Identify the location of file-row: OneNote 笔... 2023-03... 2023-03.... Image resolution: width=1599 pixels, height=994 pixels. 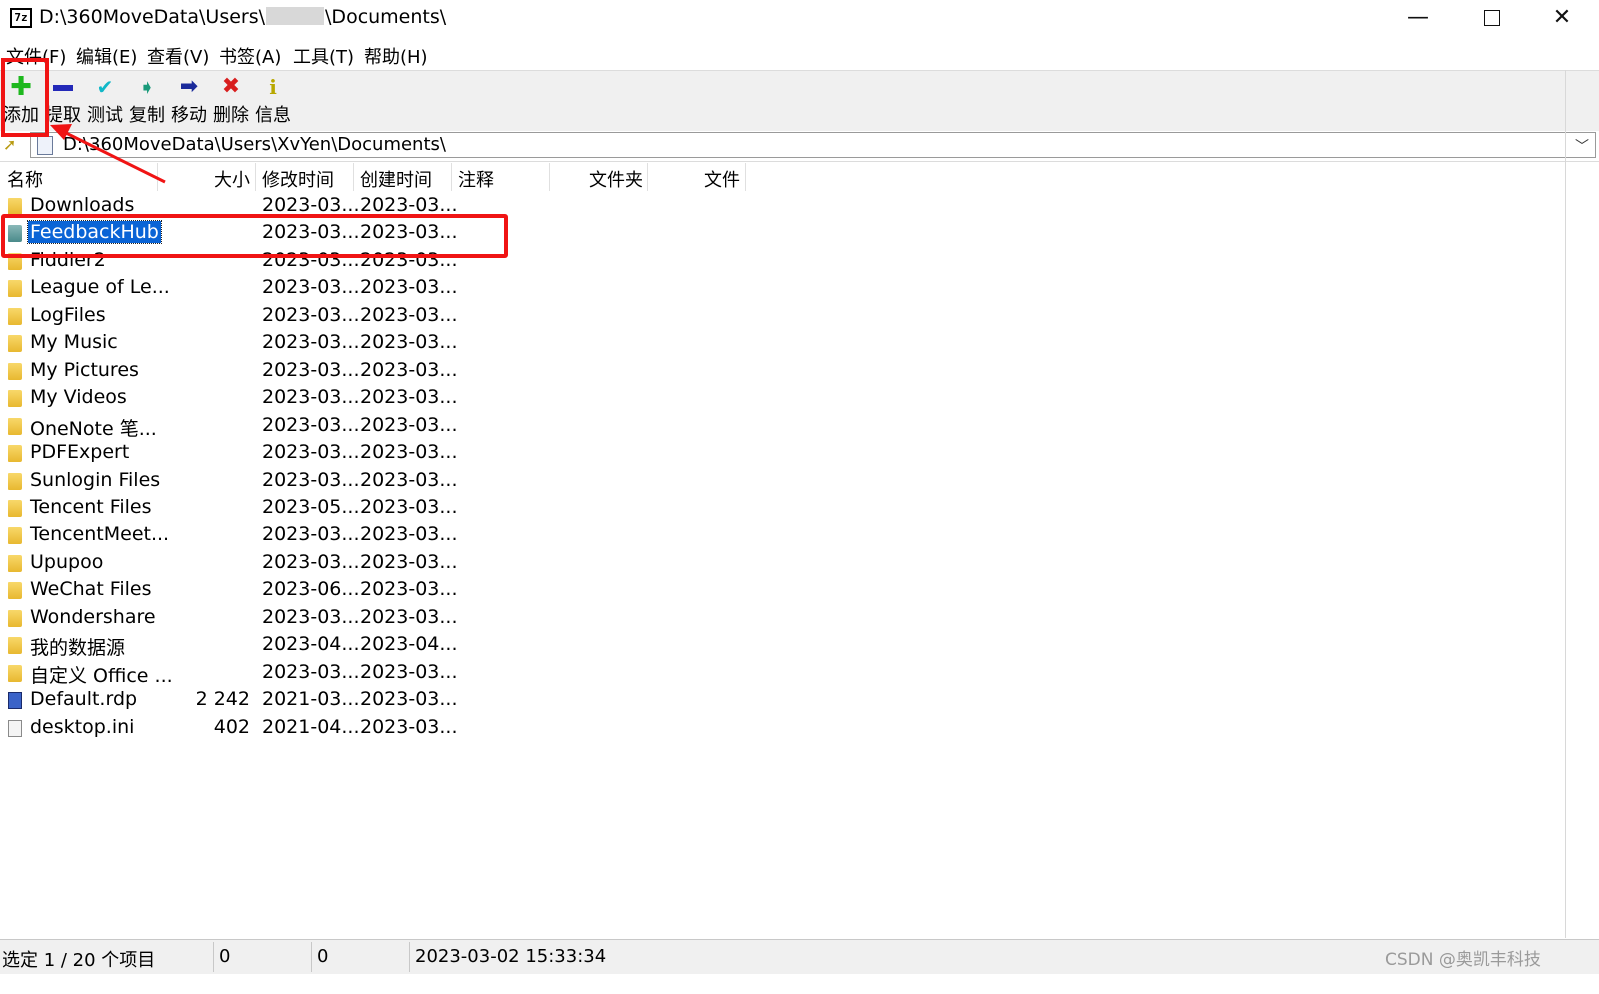
(799, 426).